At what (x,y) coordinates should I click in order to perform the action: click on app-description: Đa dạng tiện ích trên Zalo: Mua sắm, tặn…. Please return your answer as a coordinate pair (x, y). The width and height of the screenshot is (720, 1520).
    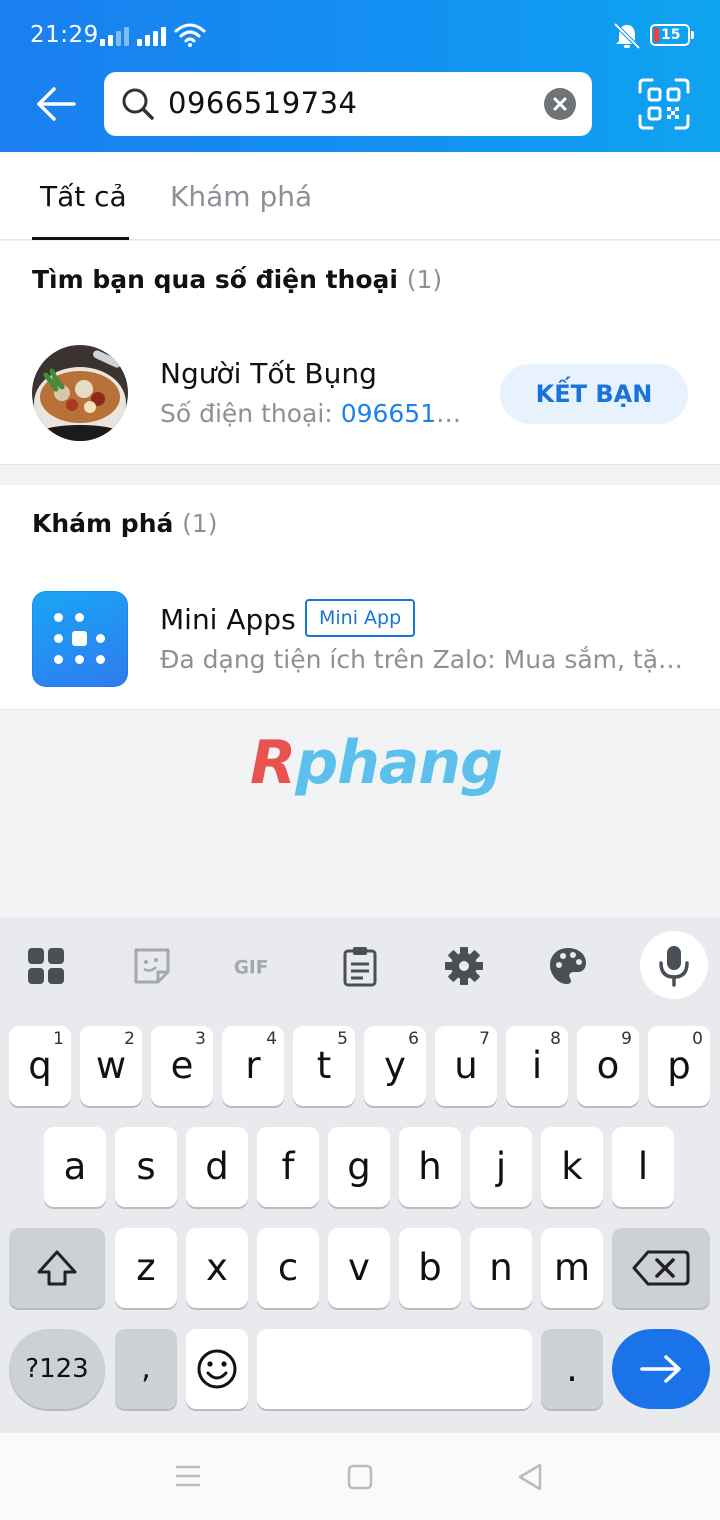
    Looking at the image, I should click on (425, 659).